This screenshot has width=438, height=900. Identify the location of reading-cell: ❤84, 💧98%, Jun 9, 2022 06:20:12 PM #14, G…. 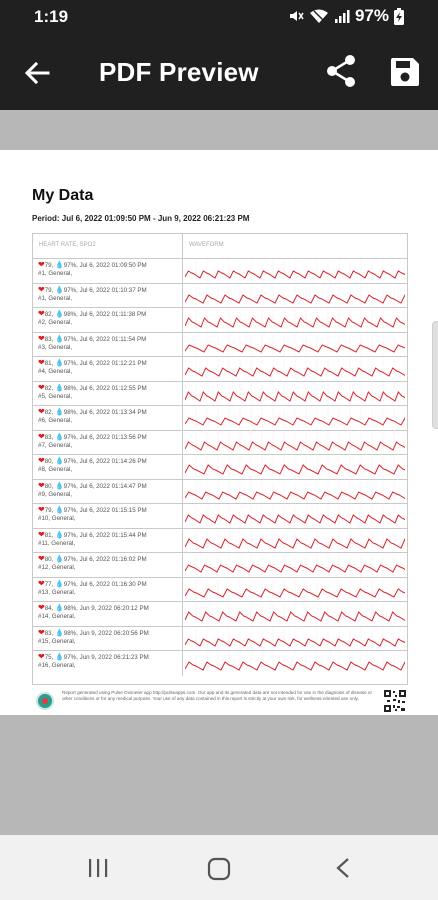
(108, 614).